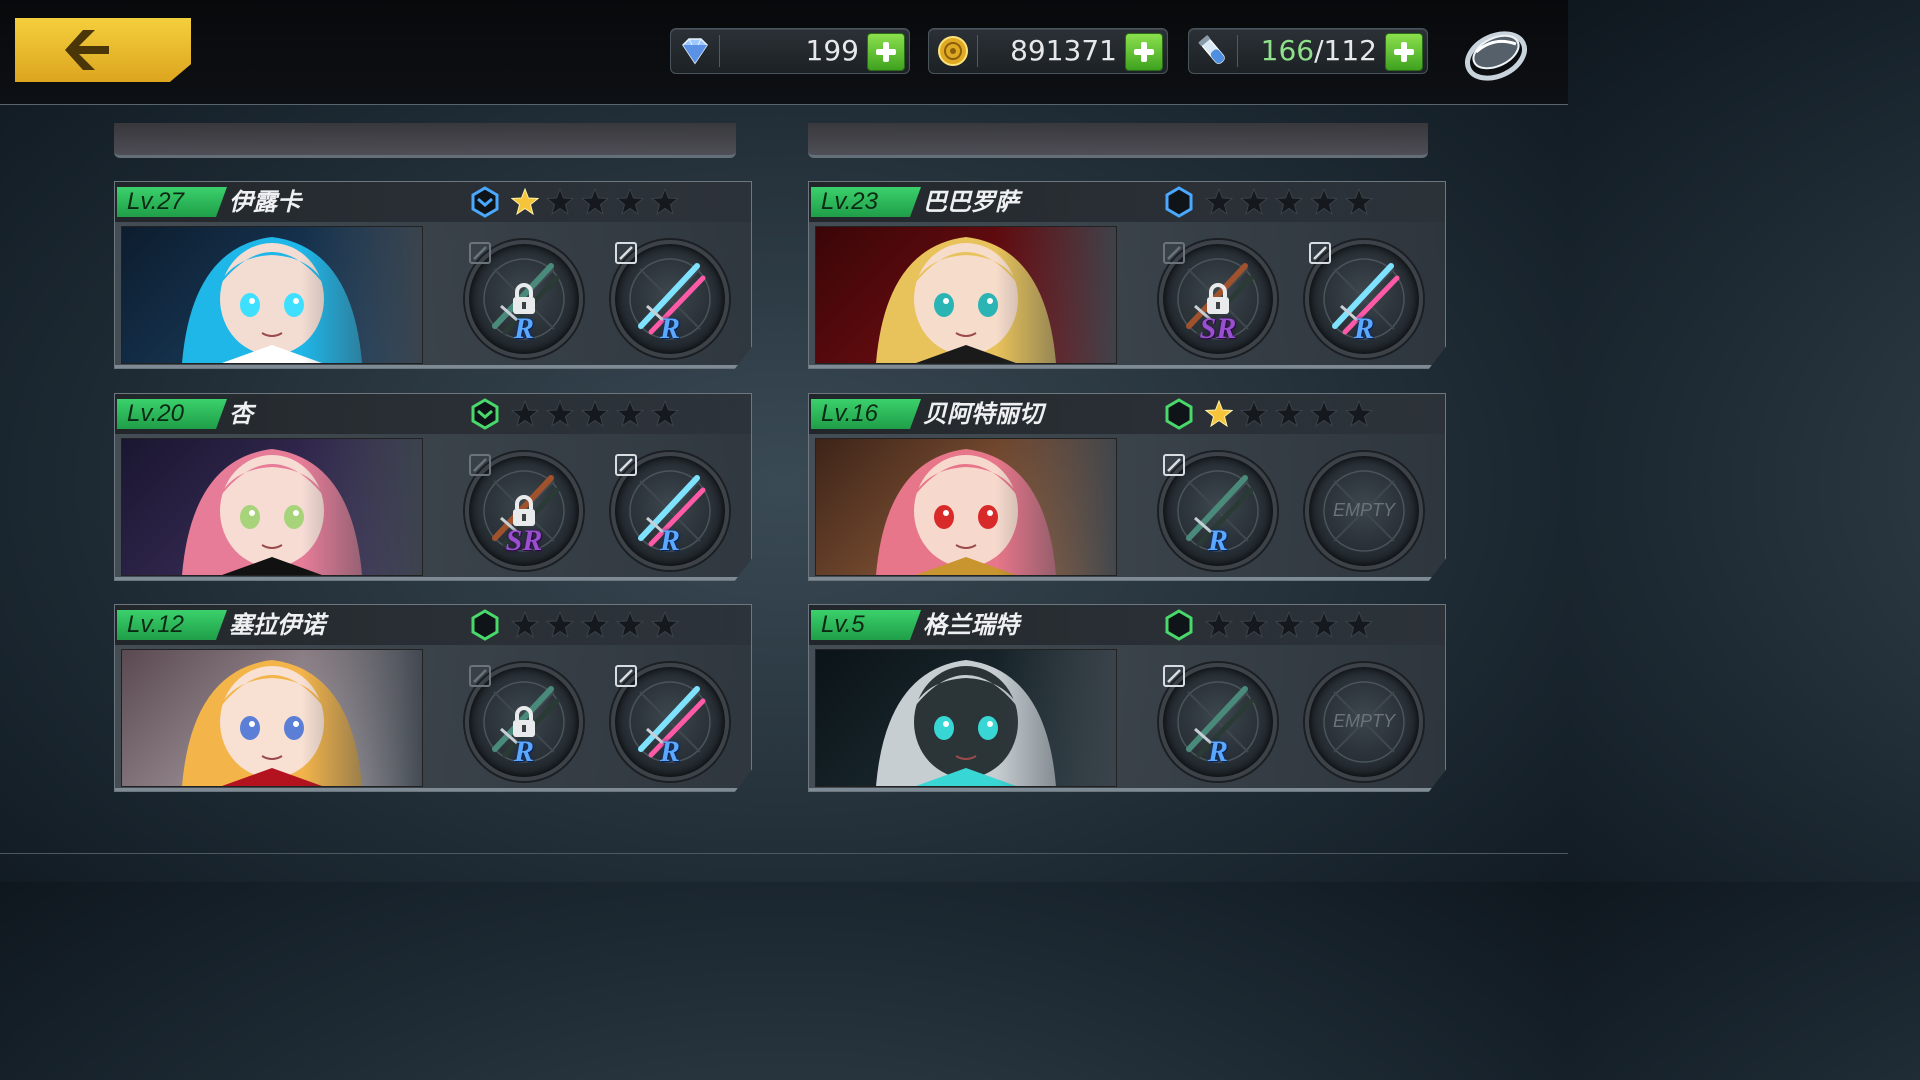 The image size is (1920, 1080). I want to click on add-stamina-button, so click(1404, 52).